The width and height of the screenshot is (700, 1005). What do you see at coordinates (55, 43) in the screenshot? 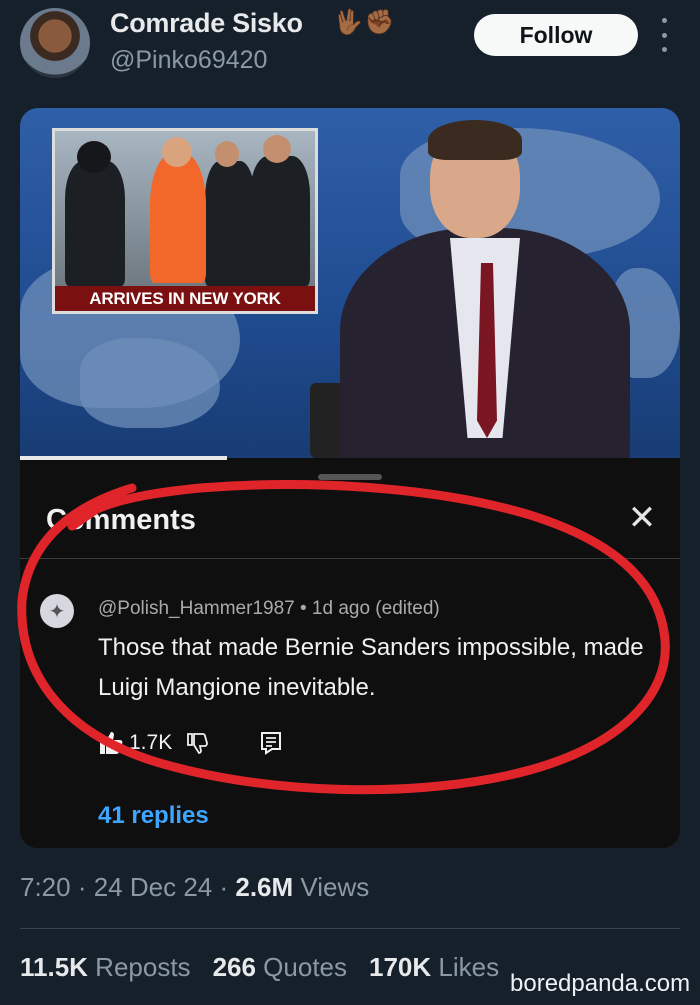
I see `author-avatar` at bounding box center [55, 43].